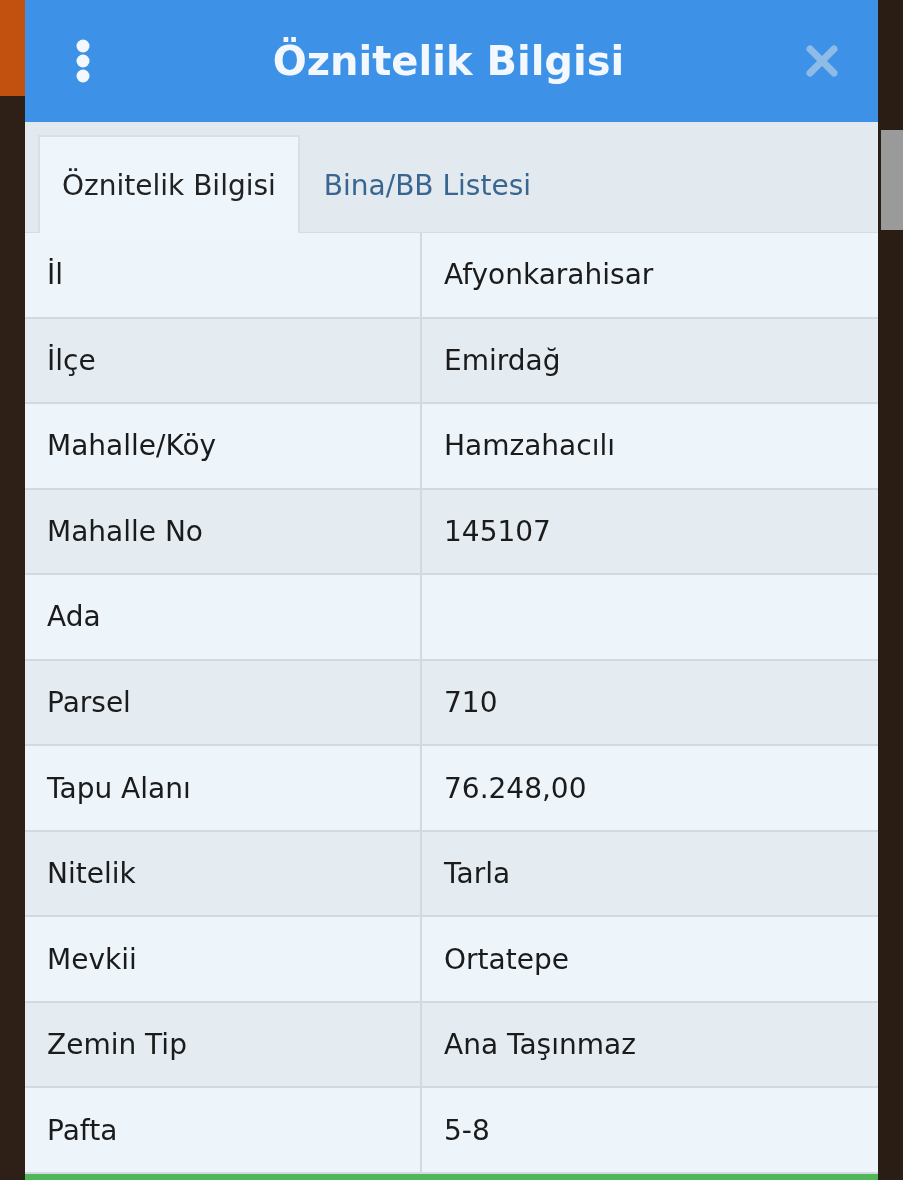 Image resolution: width=903 pixels, height=1180 pixels. Describe the element at coordinates (71, 360) in the screenshot. I see `label-cell-text: İlçe` at that location.